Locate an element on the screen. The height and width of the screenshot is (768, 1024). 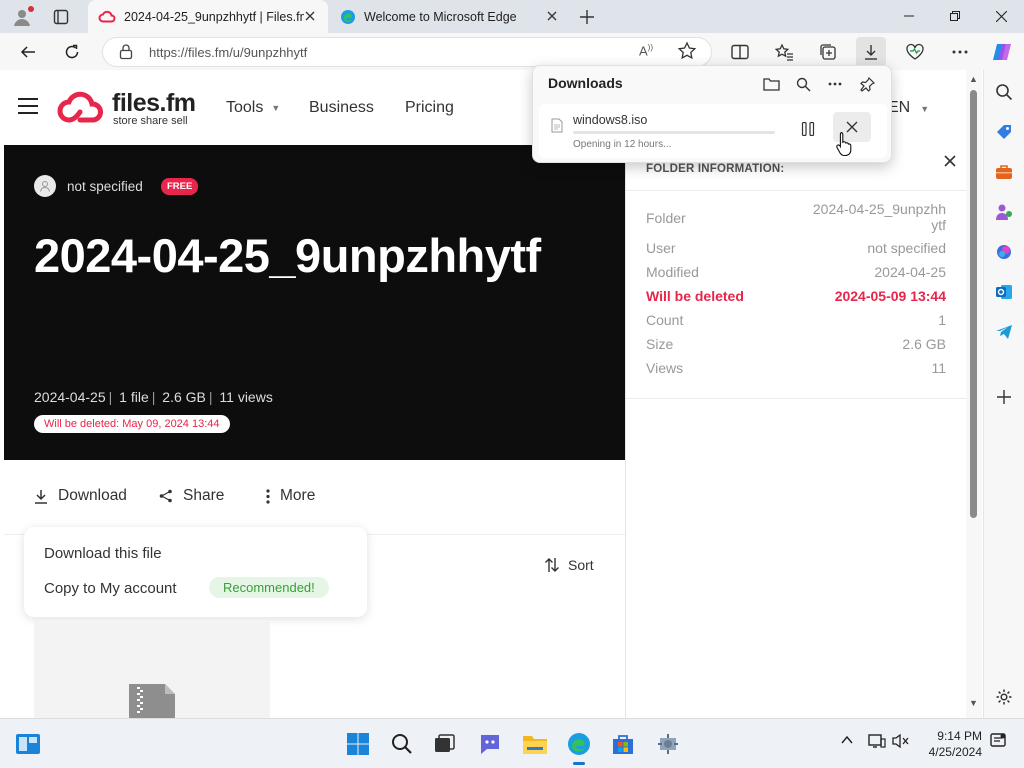
close-icon is located at coordinates (1001, 16).